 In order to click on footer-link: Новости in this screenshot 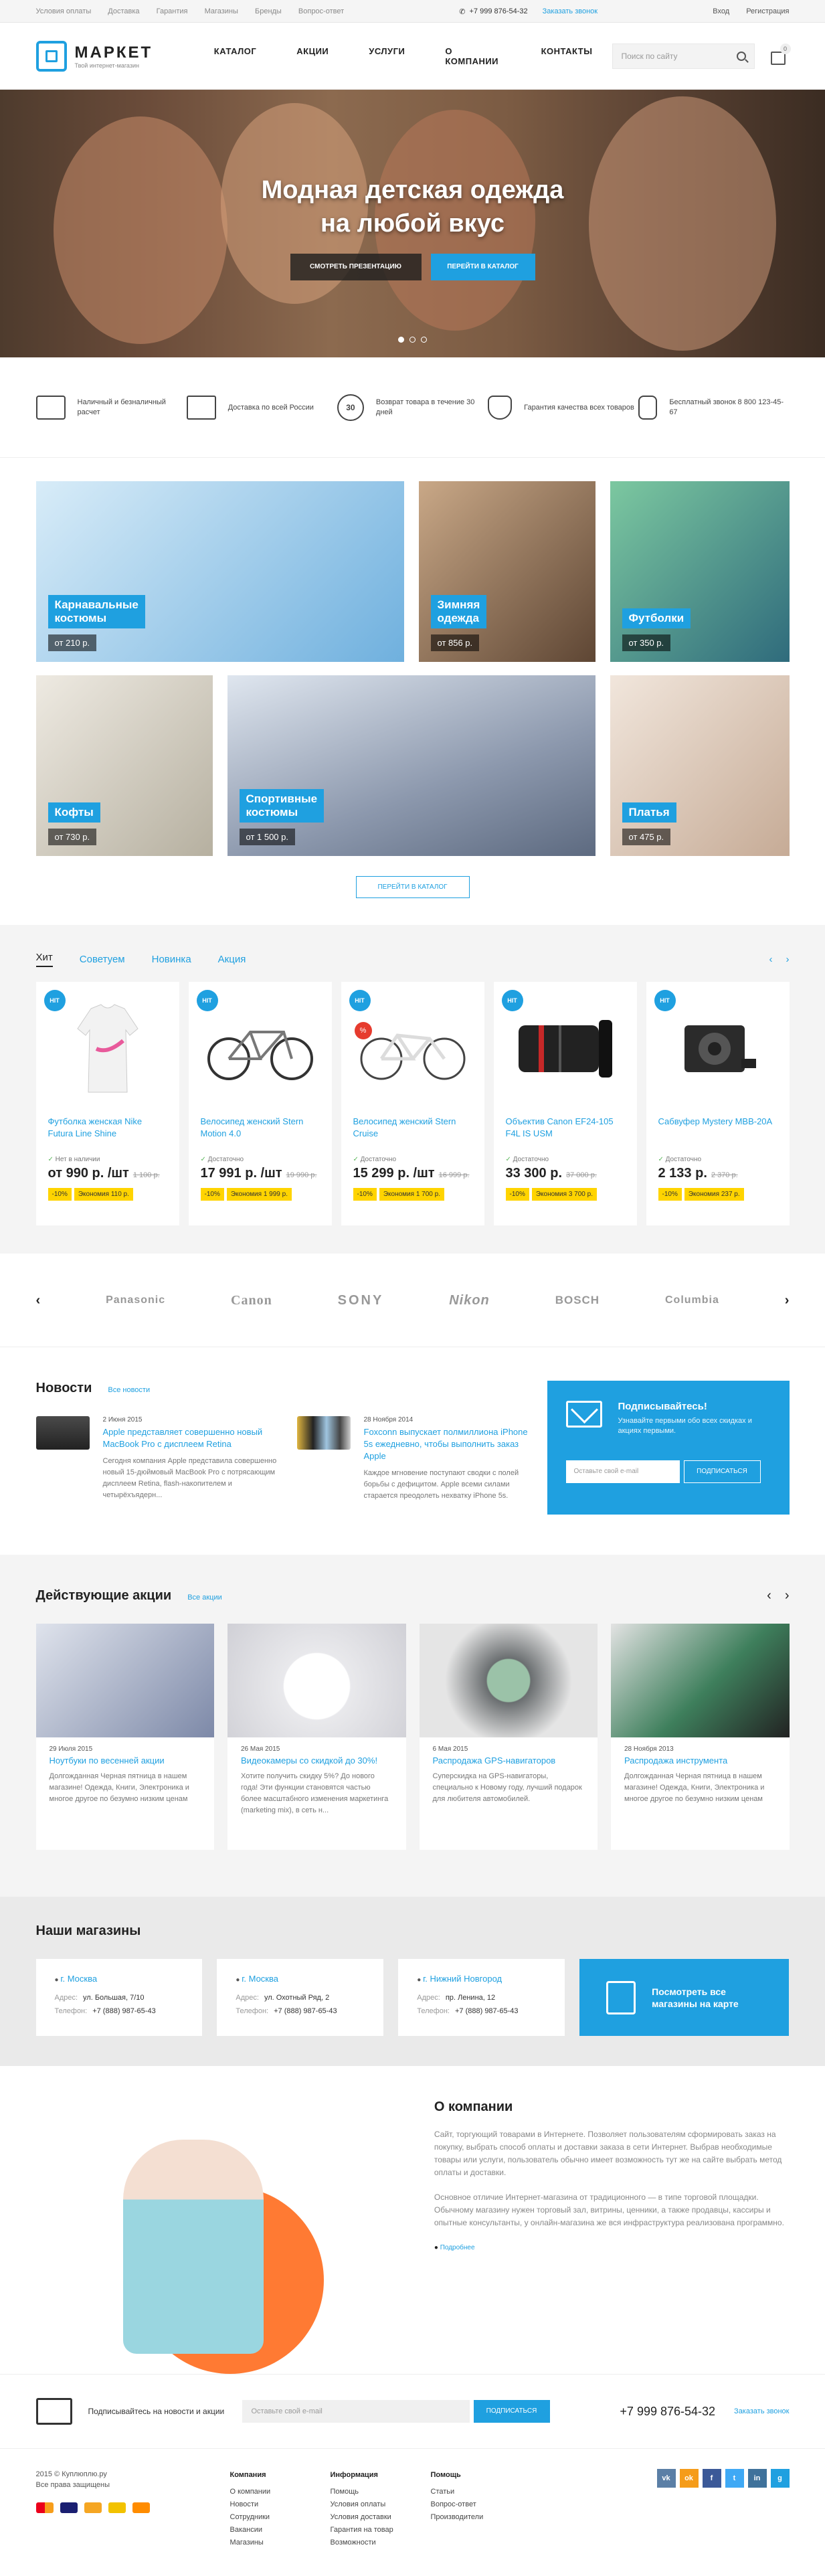, I will do `click(280, 2504)`.